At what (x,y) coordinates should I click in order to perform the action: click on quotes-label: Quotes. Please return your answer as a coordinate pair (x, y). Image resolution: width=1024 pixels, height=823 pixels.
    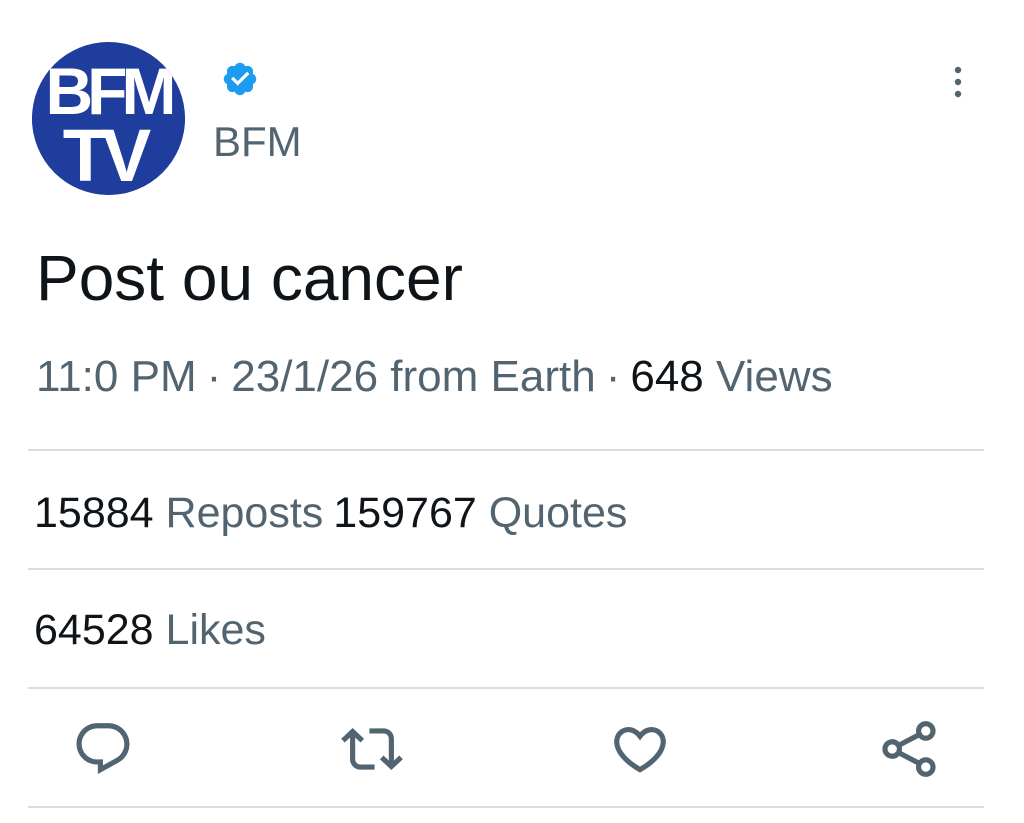
    Looking at the image, I should click on (558, 513).